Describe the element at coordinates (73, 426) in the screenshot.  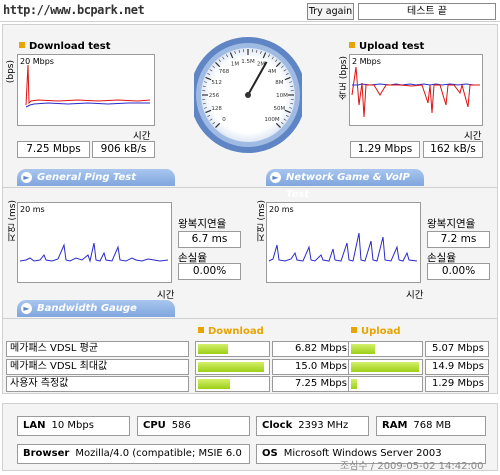
I see `lan-info: LAN 10 Mbps` at that location.